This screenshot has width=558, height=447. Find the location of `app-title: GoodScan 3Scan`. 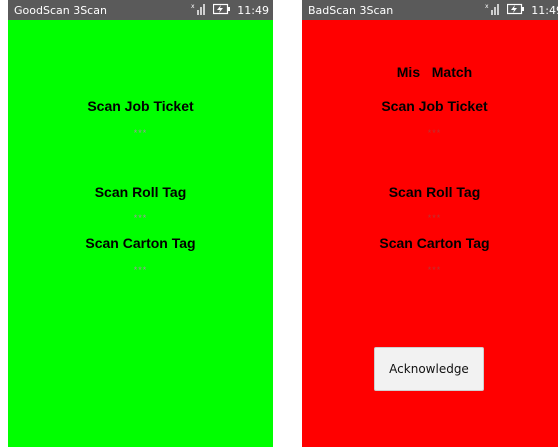

app-title: GoodScan 3Scan is located at coordinates (60, 10).